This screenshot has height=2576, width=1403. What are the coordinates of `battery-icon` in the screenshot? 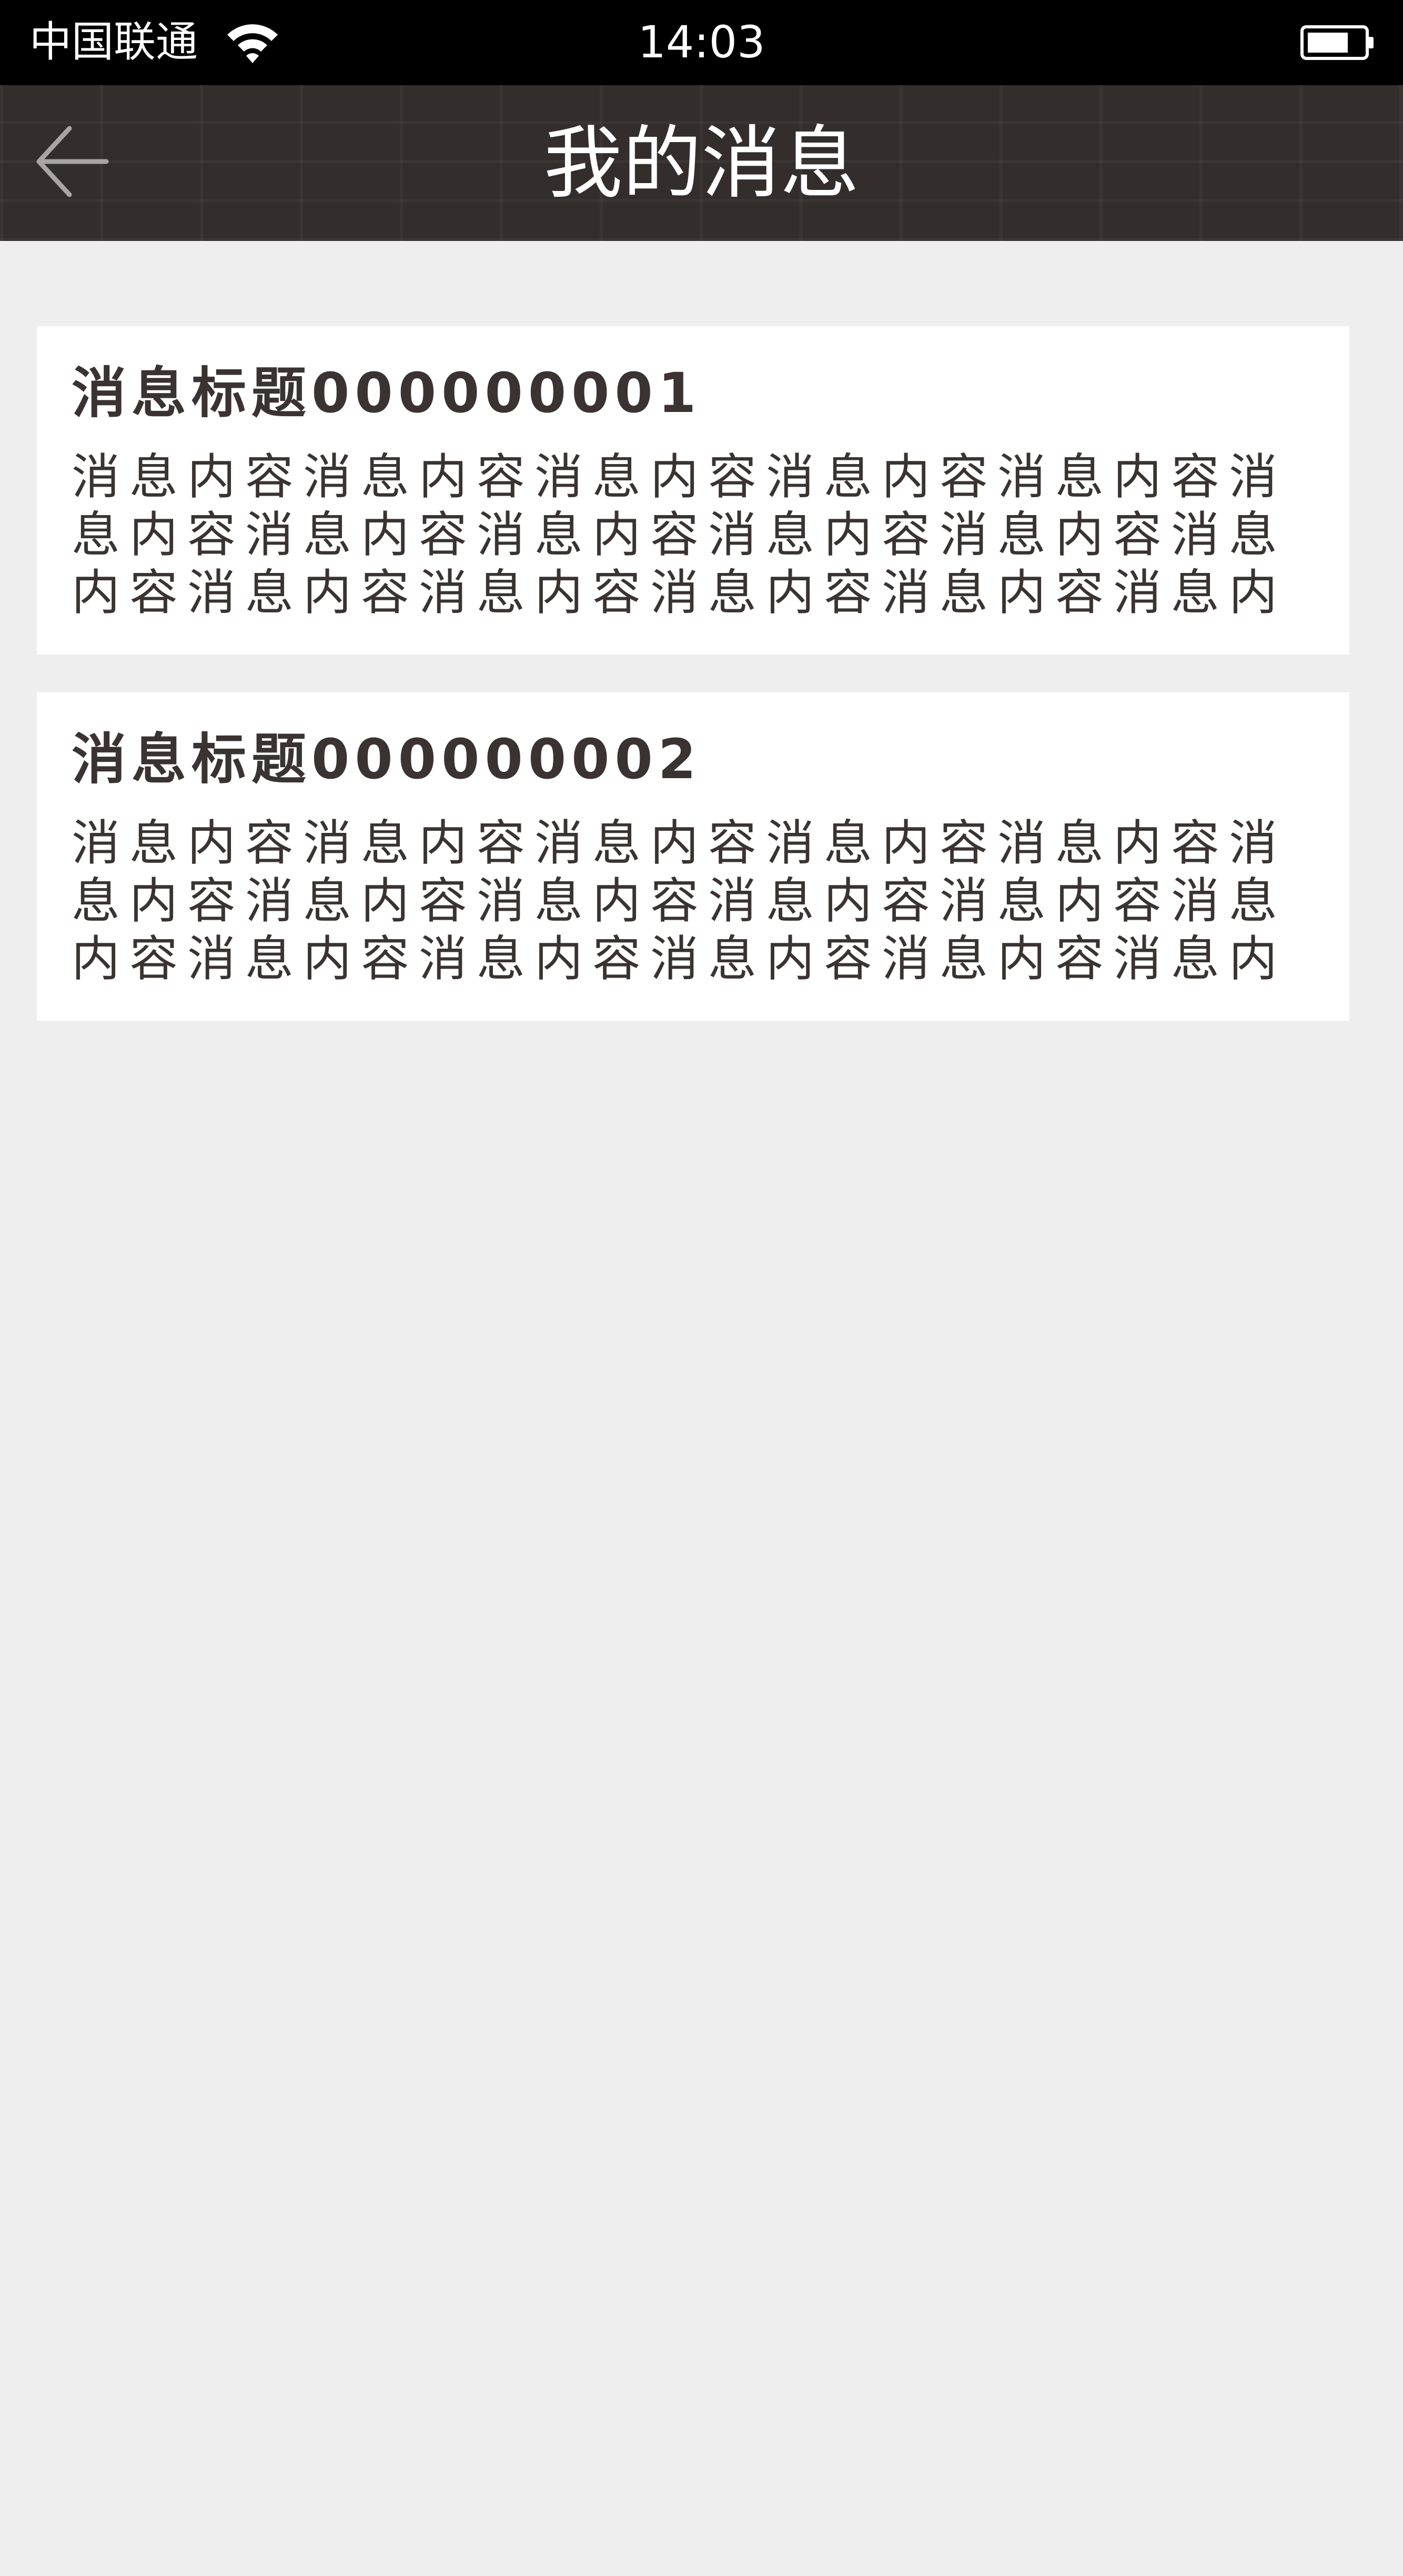 It's located at (1337, 42).